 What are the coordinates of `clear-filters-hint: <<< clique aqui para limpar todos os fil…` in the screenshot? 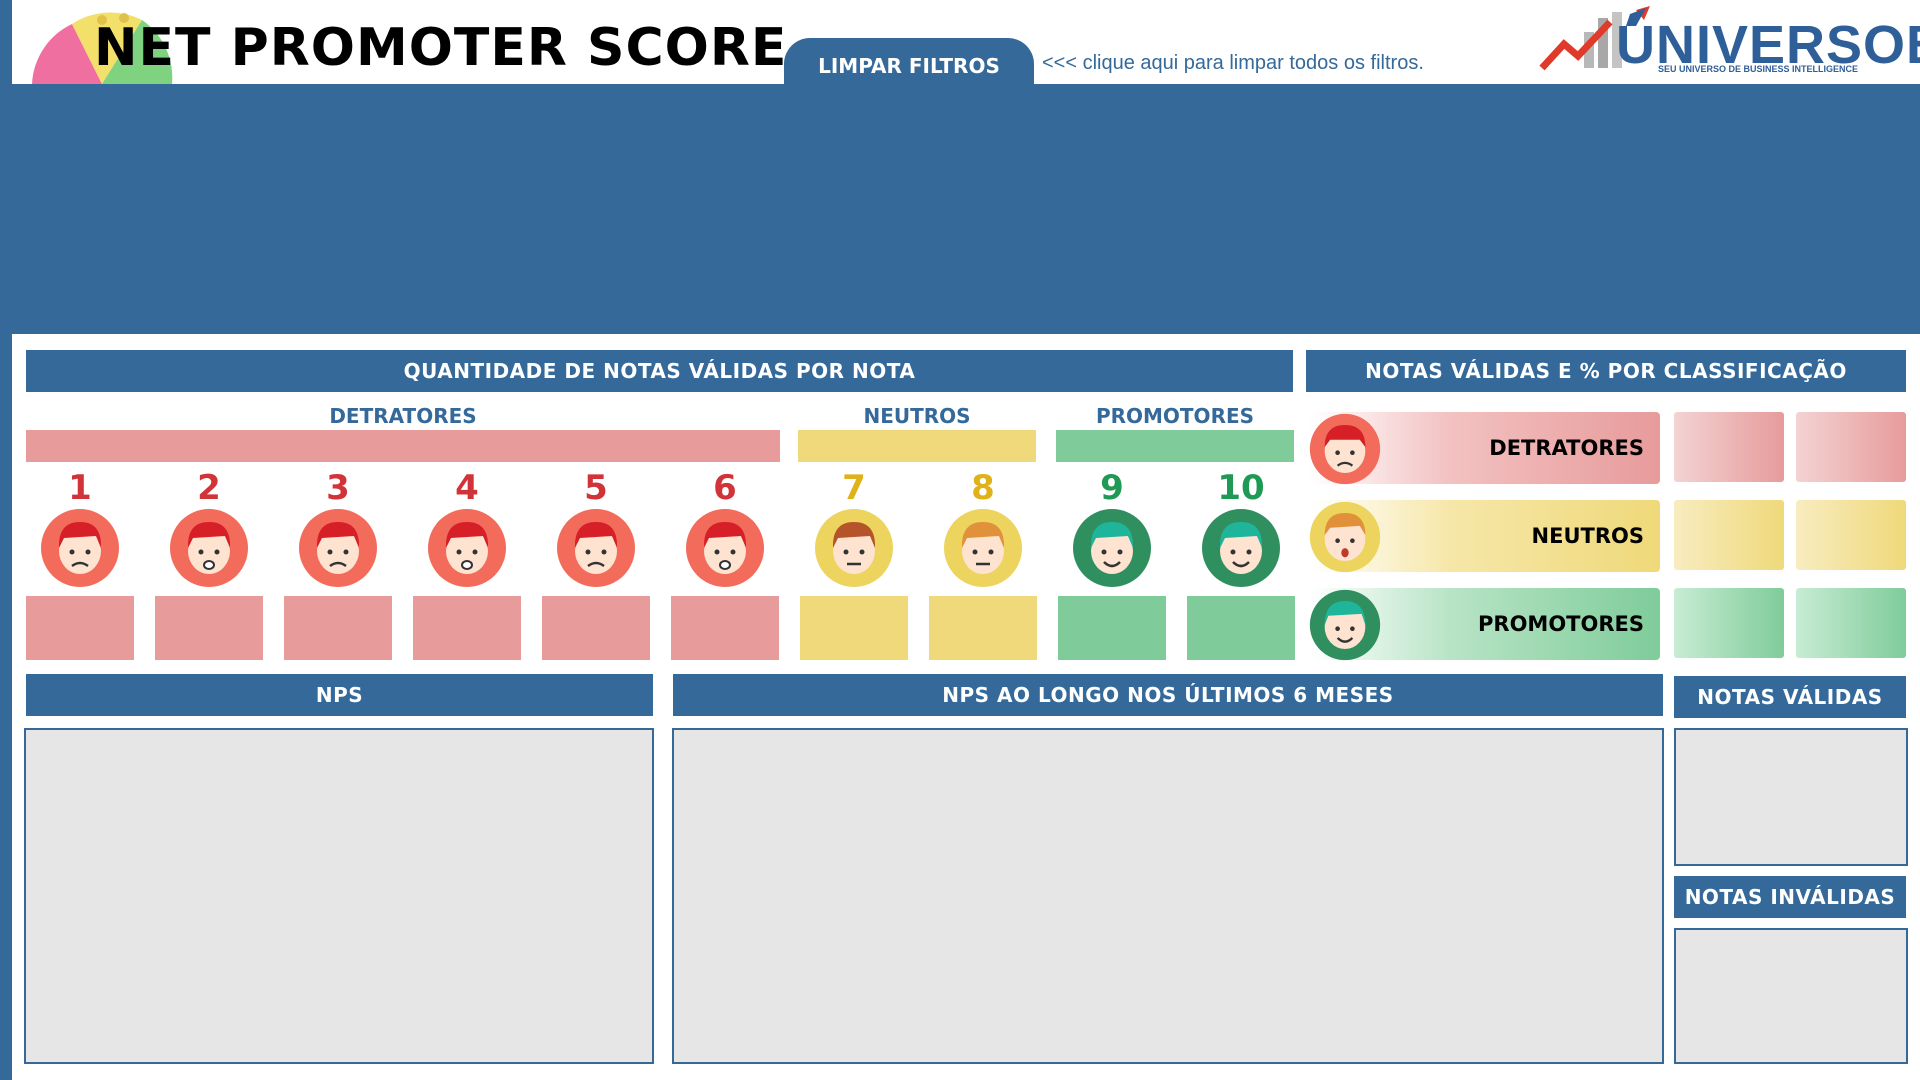 It's located at (1233, 63).